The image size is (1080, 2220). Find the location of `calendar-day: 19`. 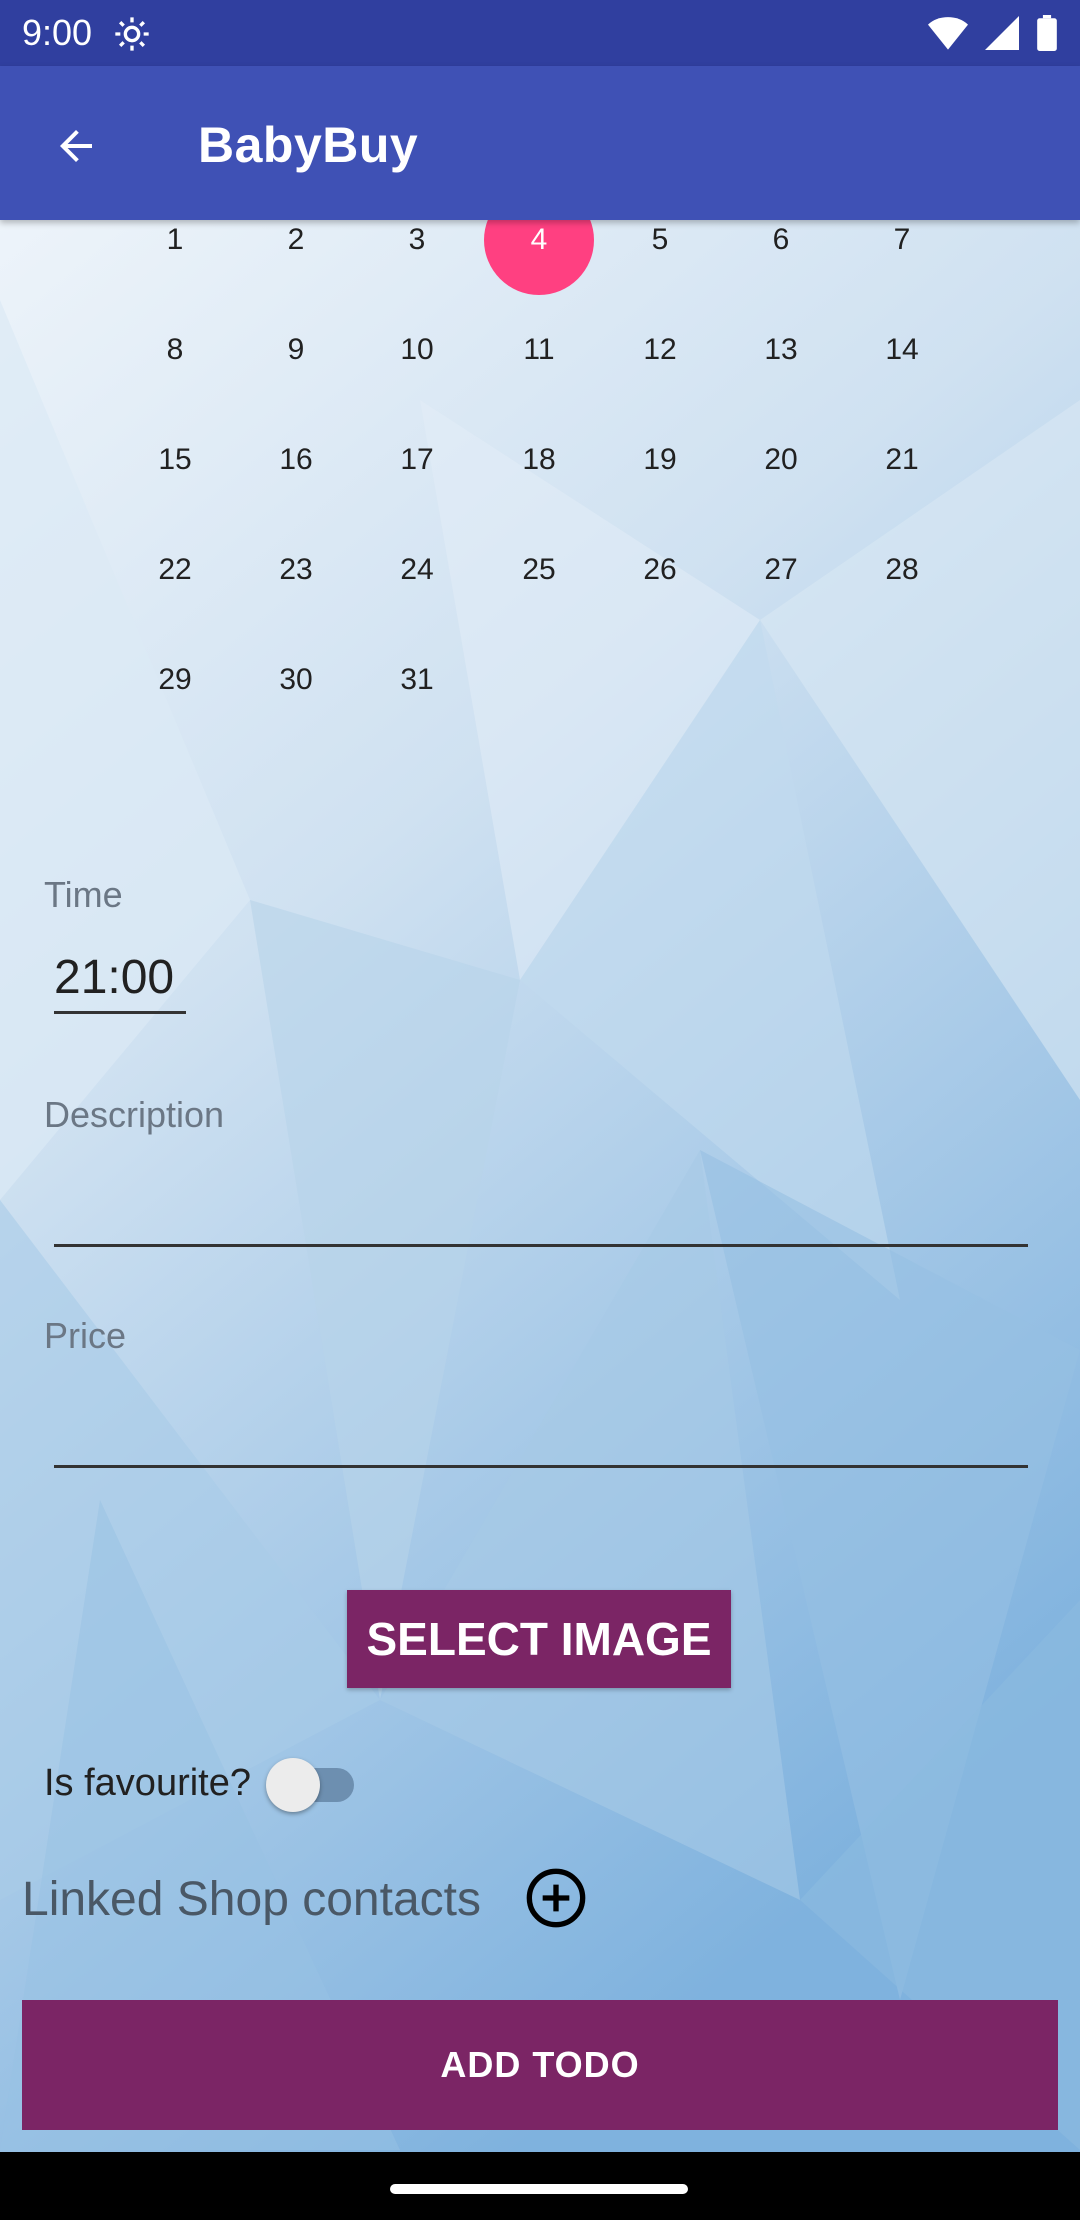

calendar-day: 19 is located at coordinates (660, 460).